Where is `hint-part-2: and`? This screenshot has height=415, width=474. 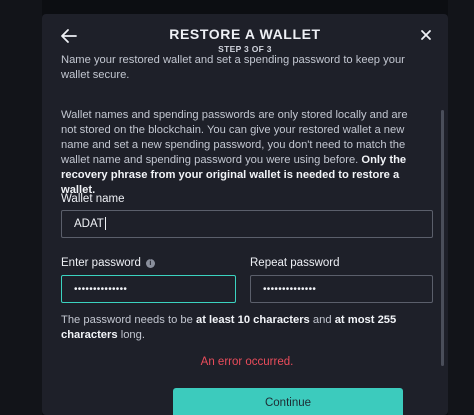 hint-part-2: and is located at coordinates (322, 320).